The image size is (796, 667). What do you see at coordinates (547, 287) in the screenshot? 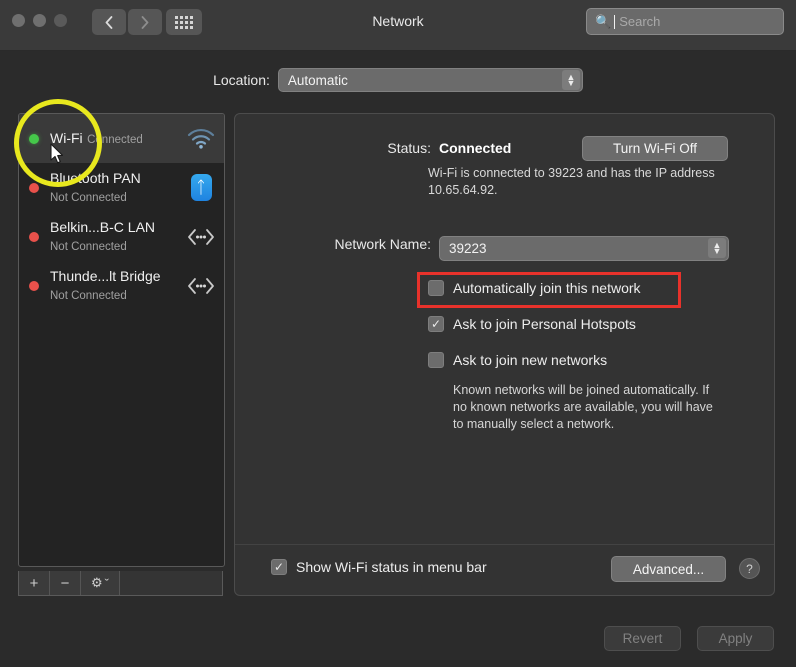
I see `checkbox-label: Automatically join this network` at bounding box center [547, 287].